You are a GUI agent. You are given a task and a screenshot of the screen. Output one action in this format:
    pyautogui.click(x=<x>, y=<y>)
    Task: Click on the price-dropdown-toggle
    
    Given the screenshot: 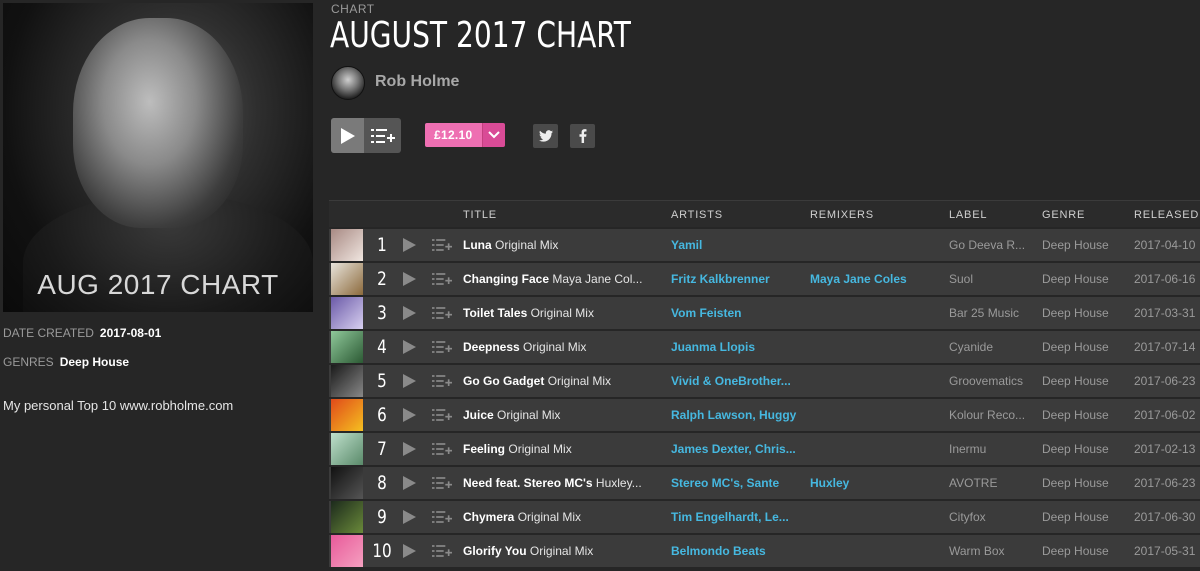 What is the action you would take?
    pyautogui.click(x=493, y=135)
    